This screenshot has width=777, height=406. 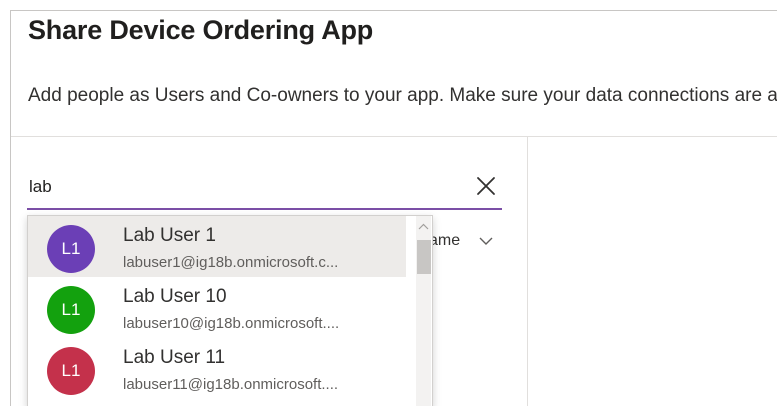 What do you see at coordinates (527, 271) in the screenshot?
I see `panel-divider` at bounding box center [527, 271].